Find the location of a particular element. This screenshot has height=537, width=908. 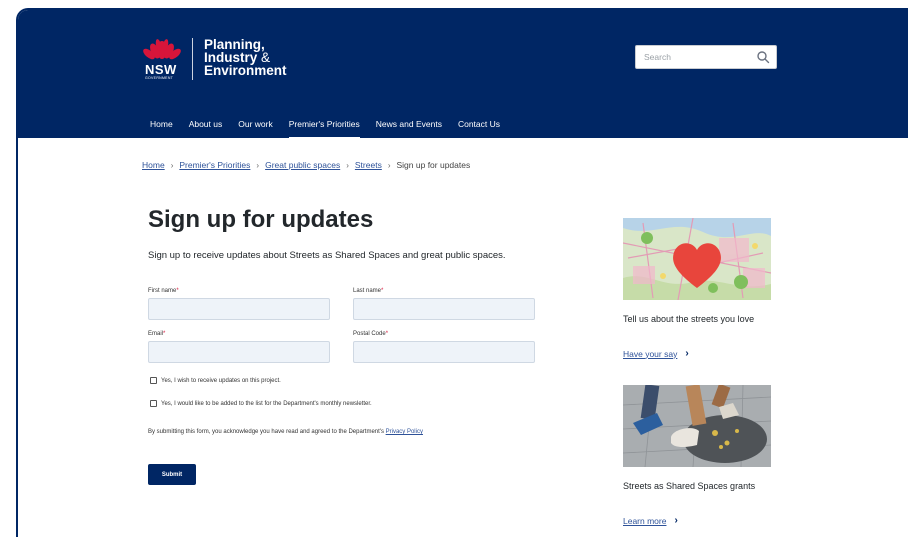

map-with-heart-image is located at coordinates (697, 259).